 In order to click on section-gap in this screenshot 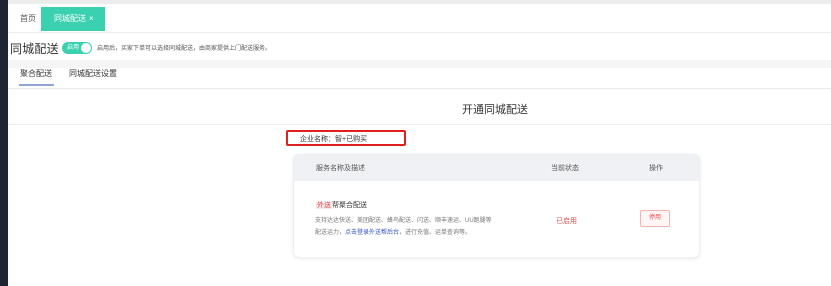, I will do `click(419, 64)`.